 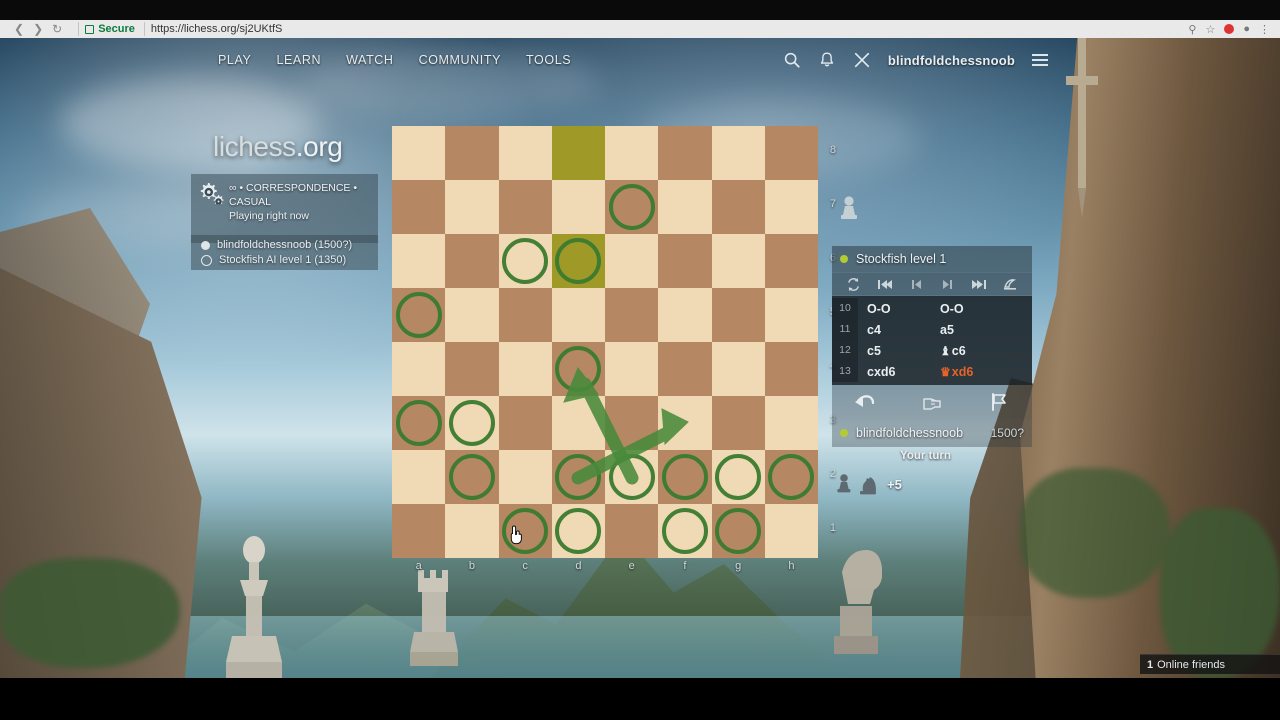 What do you see at coordinates (254, 146) in the screenshot?
I see `logo-name: lichess` at bounding box center [254, 146].